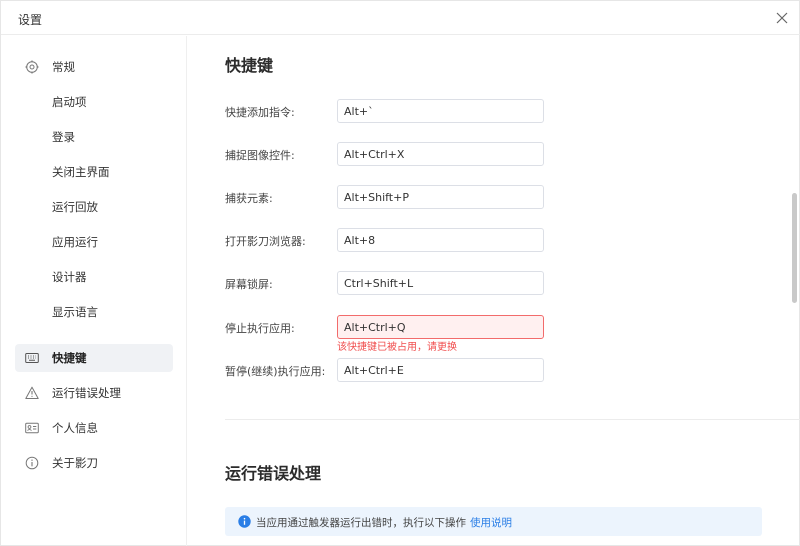 This screenshot has height=546, width=800. Describe the element at coordinates (260, 328) in the screenshot. I see `shortcut-label-stop-app: 停止执行应用:` at that location.